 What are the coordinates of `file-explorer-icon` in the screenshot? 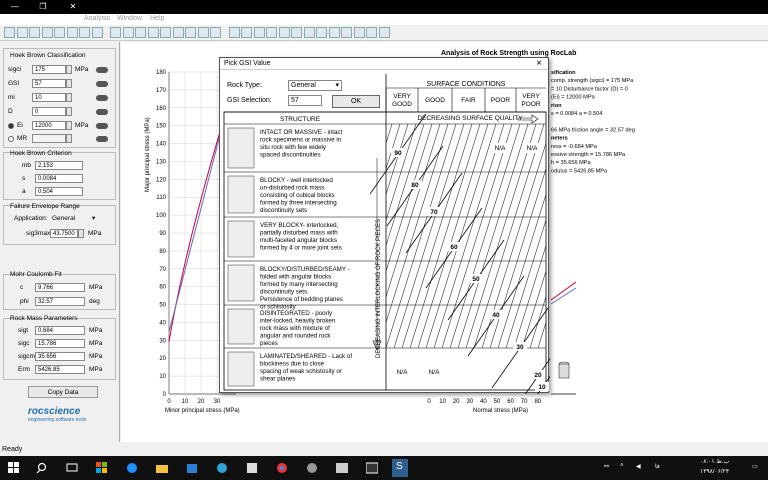 It's located at (162, 468).